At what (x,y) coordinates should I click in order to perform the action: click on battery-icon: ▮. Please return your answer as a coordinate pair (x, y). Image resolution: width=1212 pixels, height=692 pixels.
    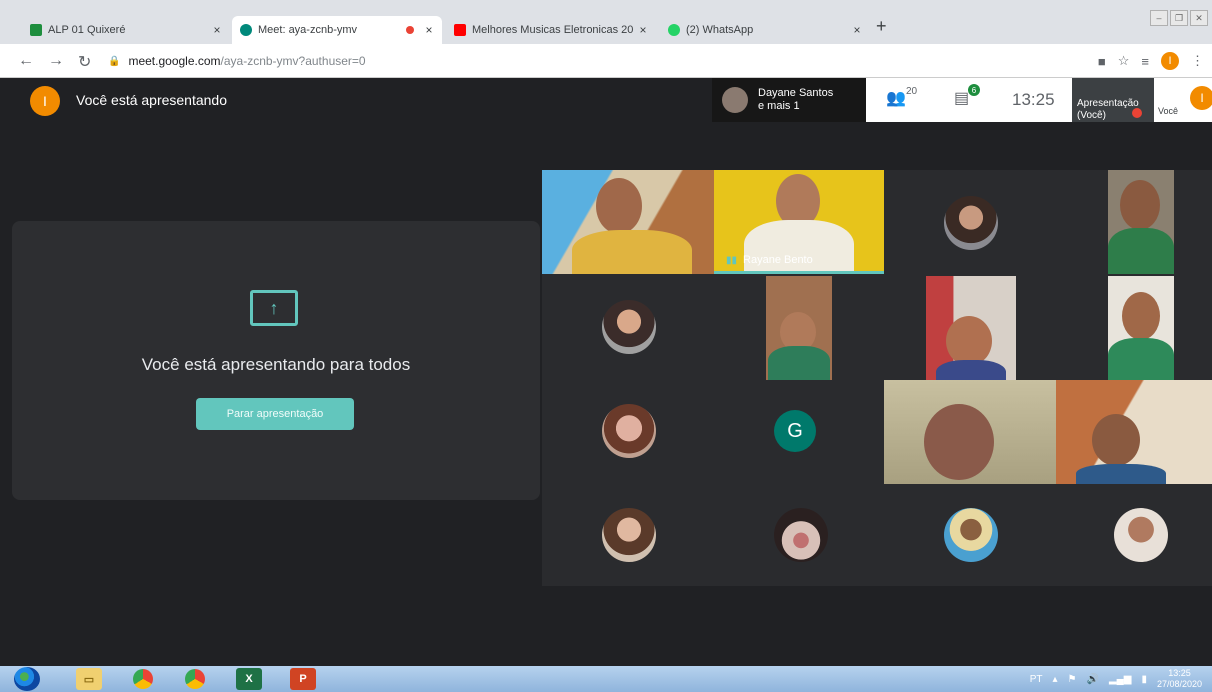
    Looking at the image, I should click on (1144, 679).